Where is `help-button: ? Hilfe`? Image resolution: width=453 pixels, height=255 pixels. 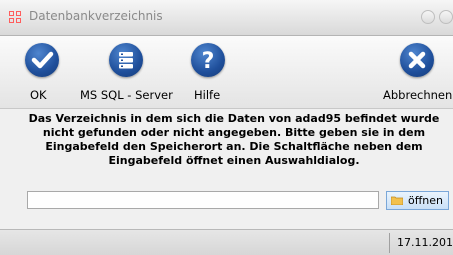 help-button: ? Hilfe is located at coordinates (208, 72).